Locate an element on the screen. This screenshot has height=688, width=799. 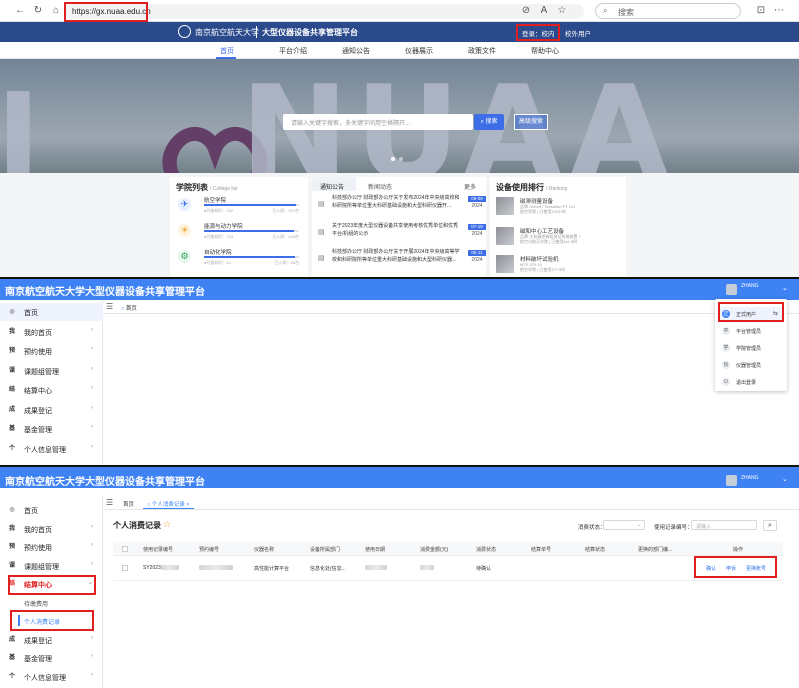
ranking-item: 材料破坏试验机 MTS 370.10 航空学院 | 已使用377.9时 is located at coordinates (556, 266).